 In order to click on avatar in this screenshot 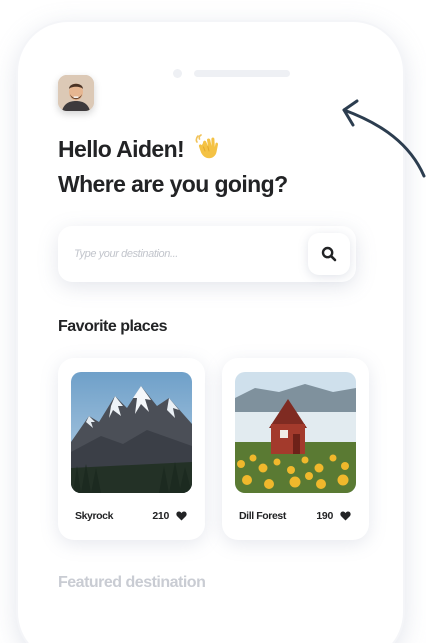, I will do `click(76, 93)`.